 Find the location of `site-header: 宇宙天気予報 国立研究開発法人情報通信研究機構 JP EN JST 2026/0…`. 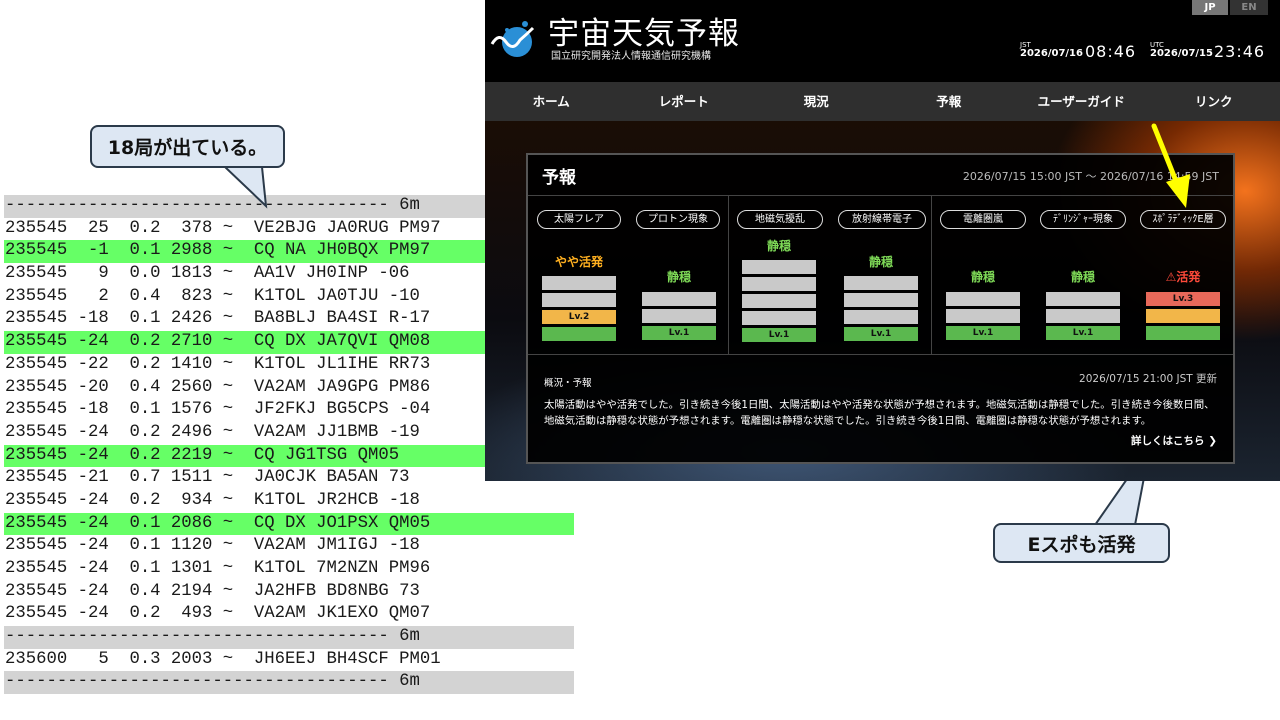

site-header: 宇宙天気予報 国立研究開発法人情報通信研究機構 JP EN JST 2026/0… is located at coordinates (882, 41).